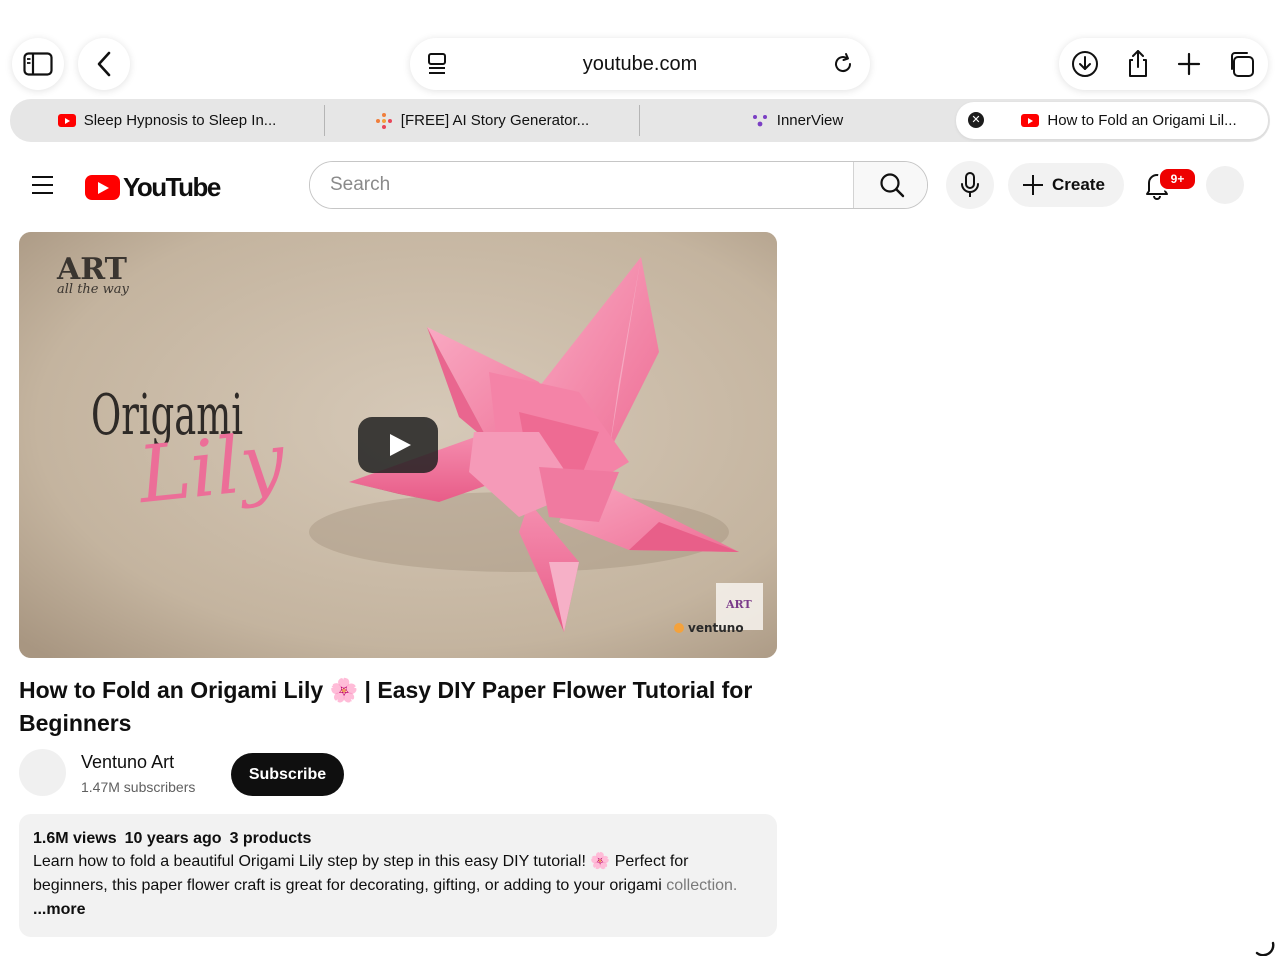  I want to click on close-icon: ✕, so click(976, 120).